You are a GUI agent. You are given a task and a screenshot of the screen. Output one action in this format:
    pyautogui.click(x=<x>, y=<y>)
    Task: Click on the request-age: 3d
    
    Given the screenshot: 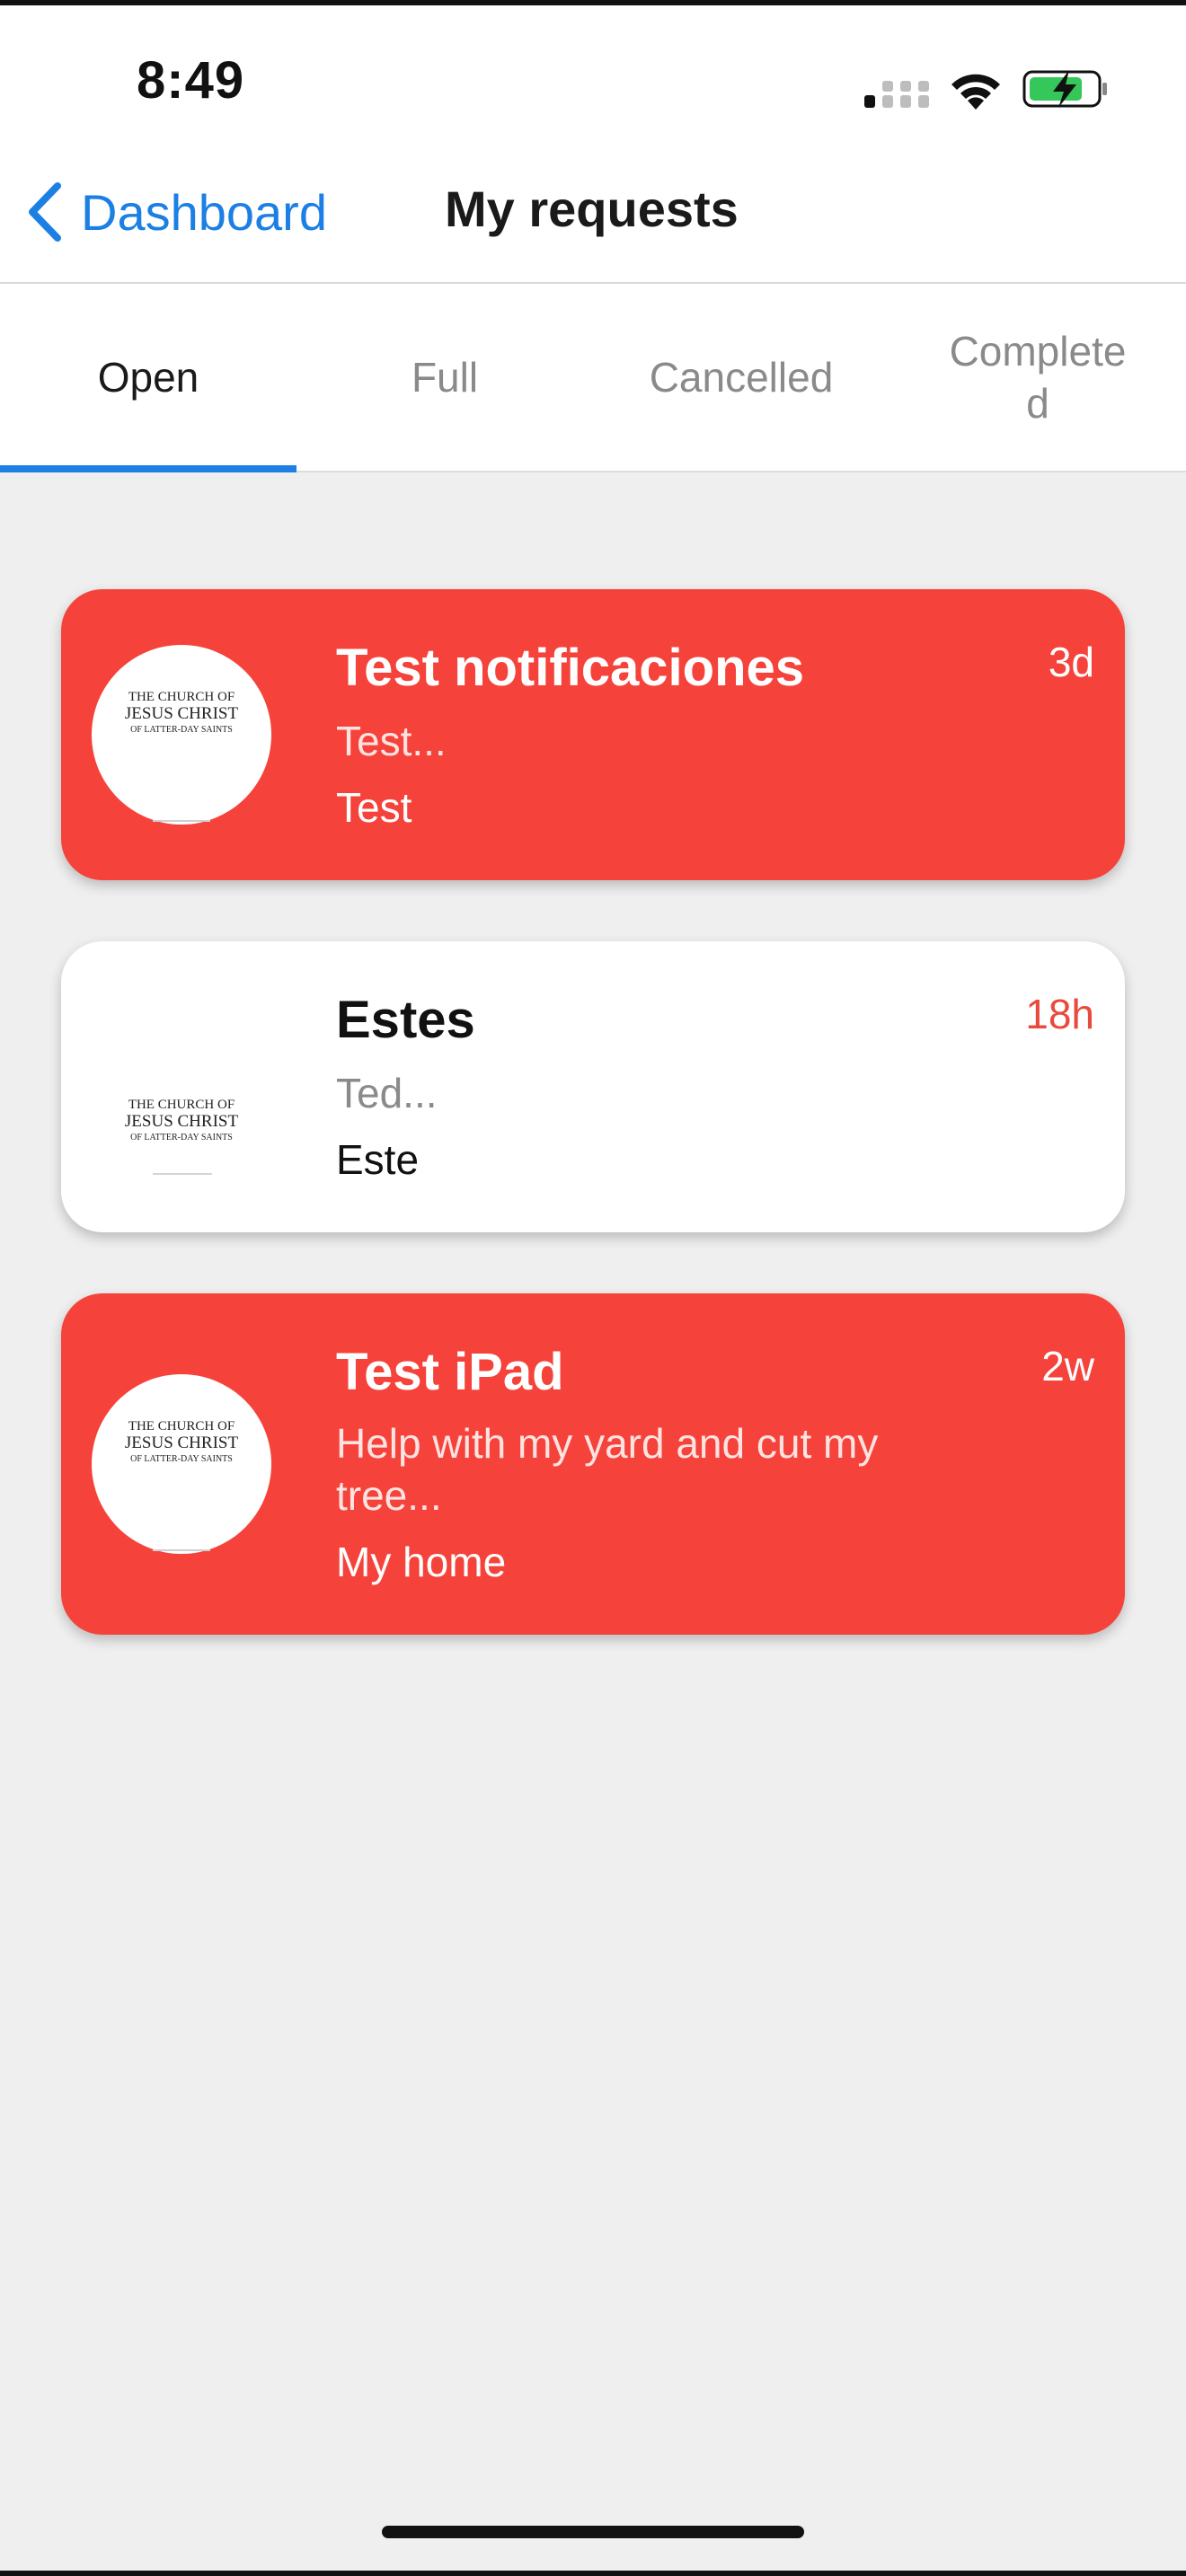 What is the action you would take?
    pyautogui.click(x=1071, y=662)
    